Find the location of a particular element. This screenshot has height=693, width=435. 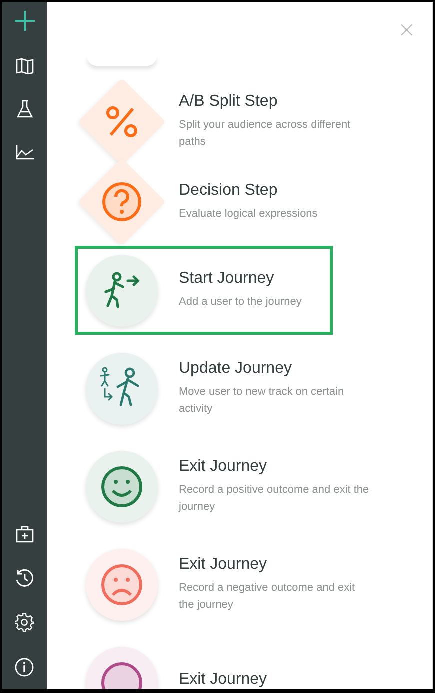

step-description: Evaluate logical expressions is located at coordinates (249, 214).